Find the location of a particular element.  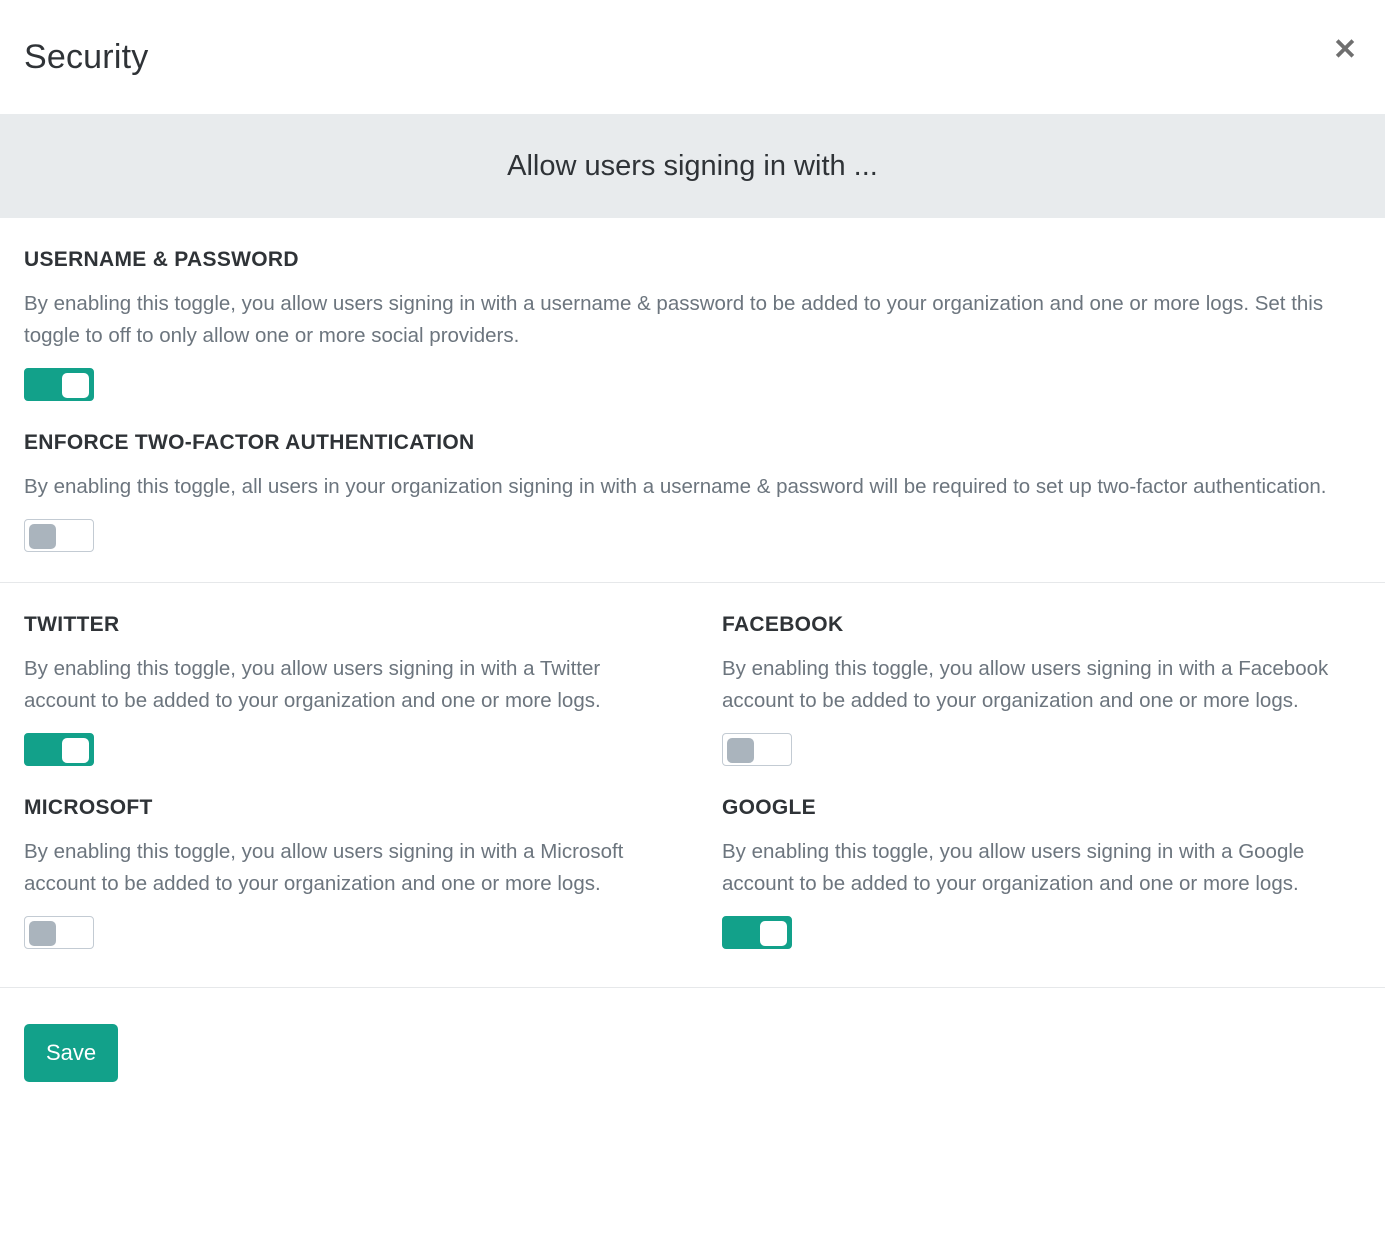

page-title: Security is located at coordinates (86, 57).